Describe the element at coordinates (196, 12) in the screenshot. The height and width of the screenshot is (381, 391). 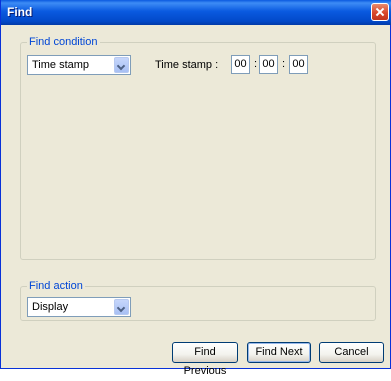
I see `title-bar: Find` at that location.